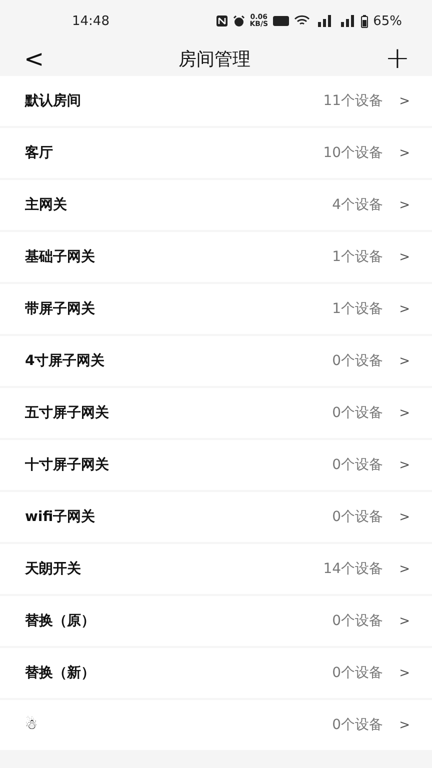 This screenshot has width=432, height=768. Describe the element at coordinates (216, 517) in the screenshot. I see `room-row: wifi子网关 0个设备 >` at that location.